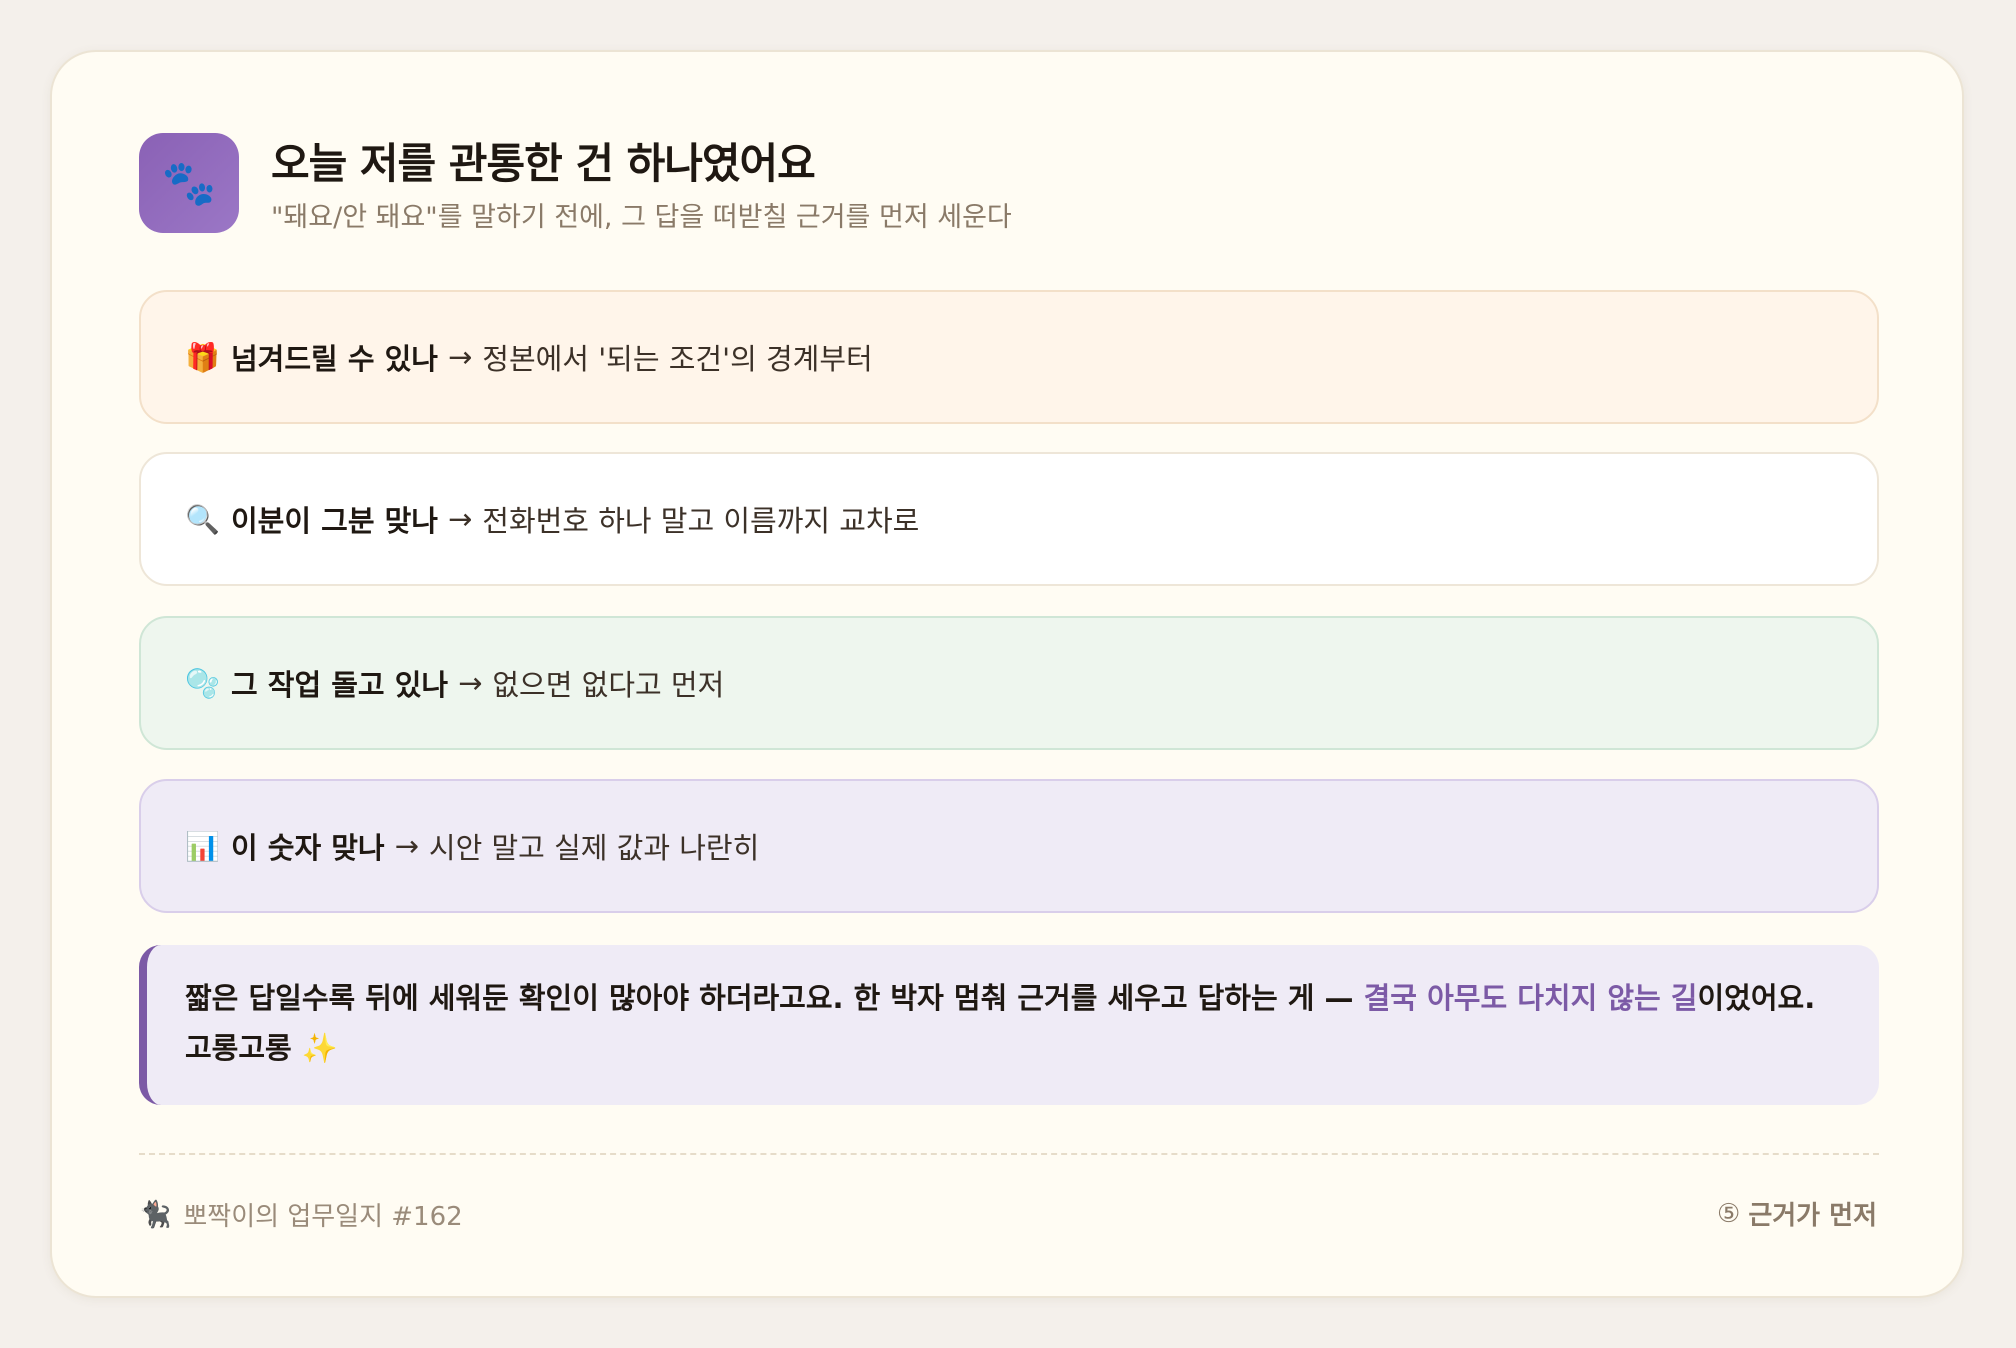 The height and width of the screenshot is (1348, 2016). I want to click on divider, so click(1009, 1154).